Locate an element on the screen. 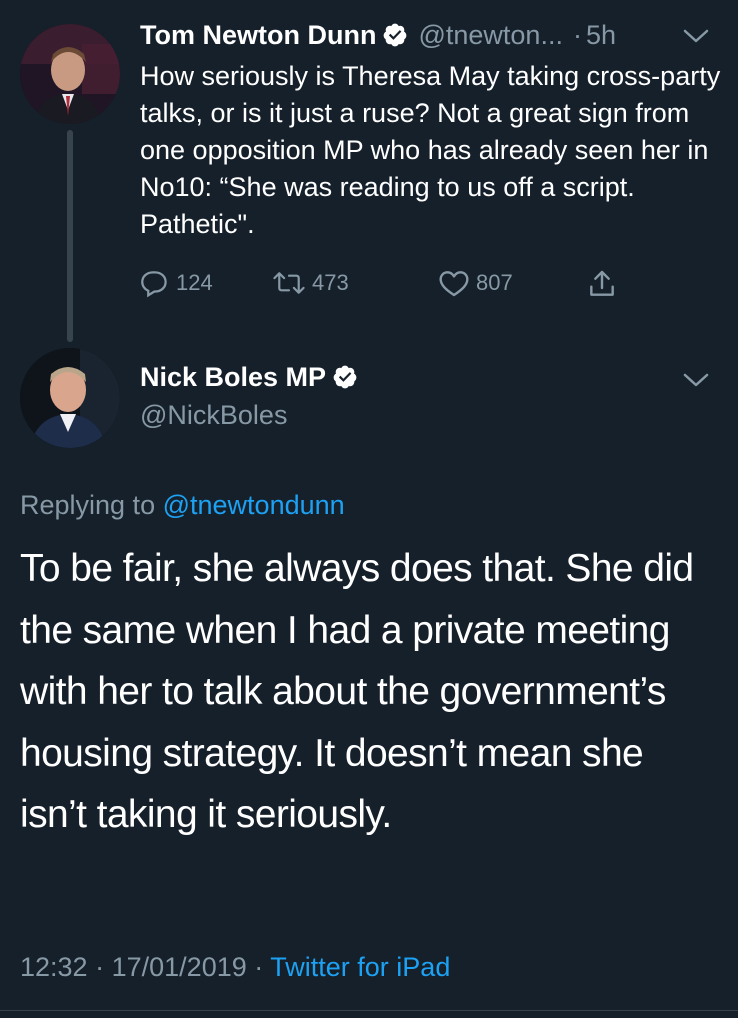 The height and width of the screenshot is (1018, 738). tweet-source-link: Twitter for iPad is located at coordinates (360, 967).